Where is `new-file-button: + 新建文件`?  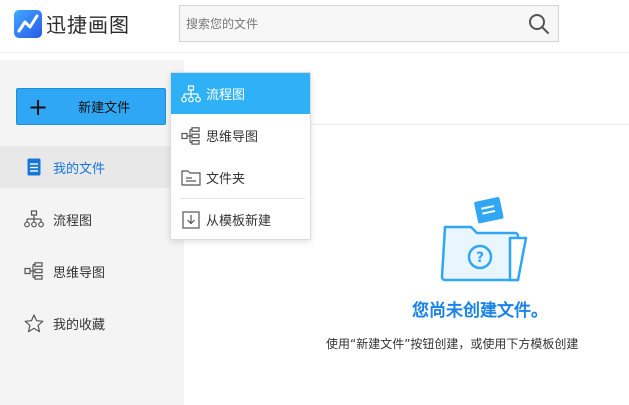
new-file-button: + 新建文件 is located at coordinates (91, 106).